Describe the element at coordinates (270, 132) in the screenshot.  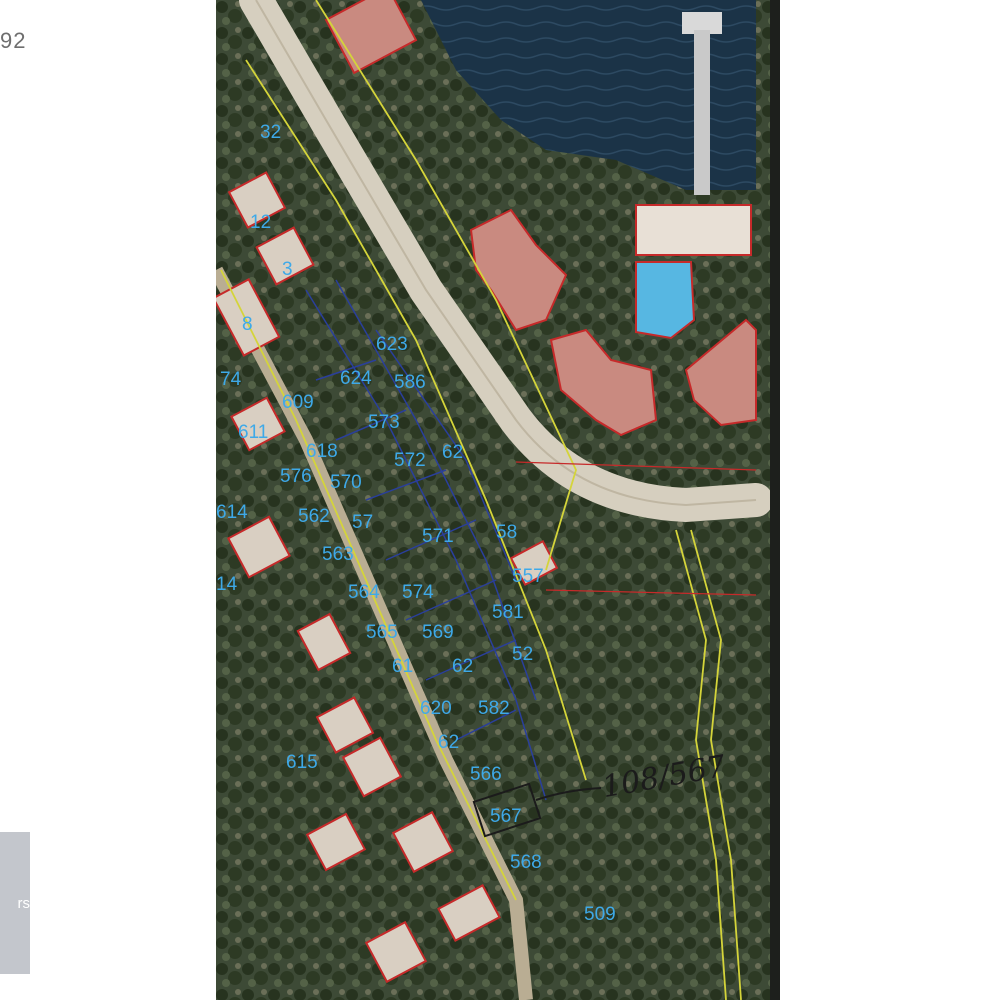
I see `parcel-label: 32` at that location.